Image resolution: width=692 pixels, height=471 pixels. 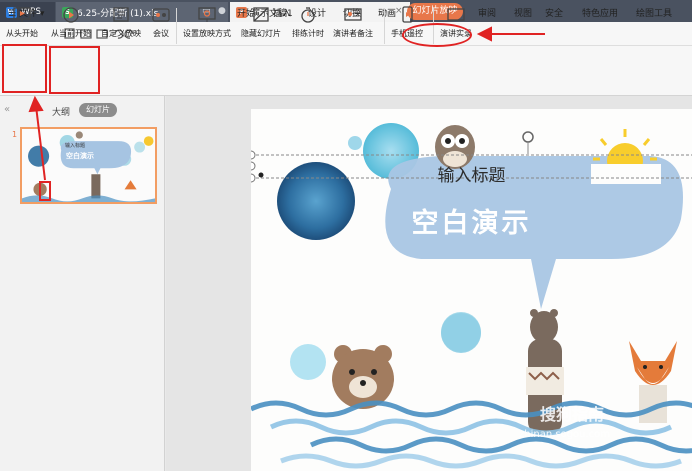 I want to click on watermark-text: 搜狗指南, so click(x=572, y=414).